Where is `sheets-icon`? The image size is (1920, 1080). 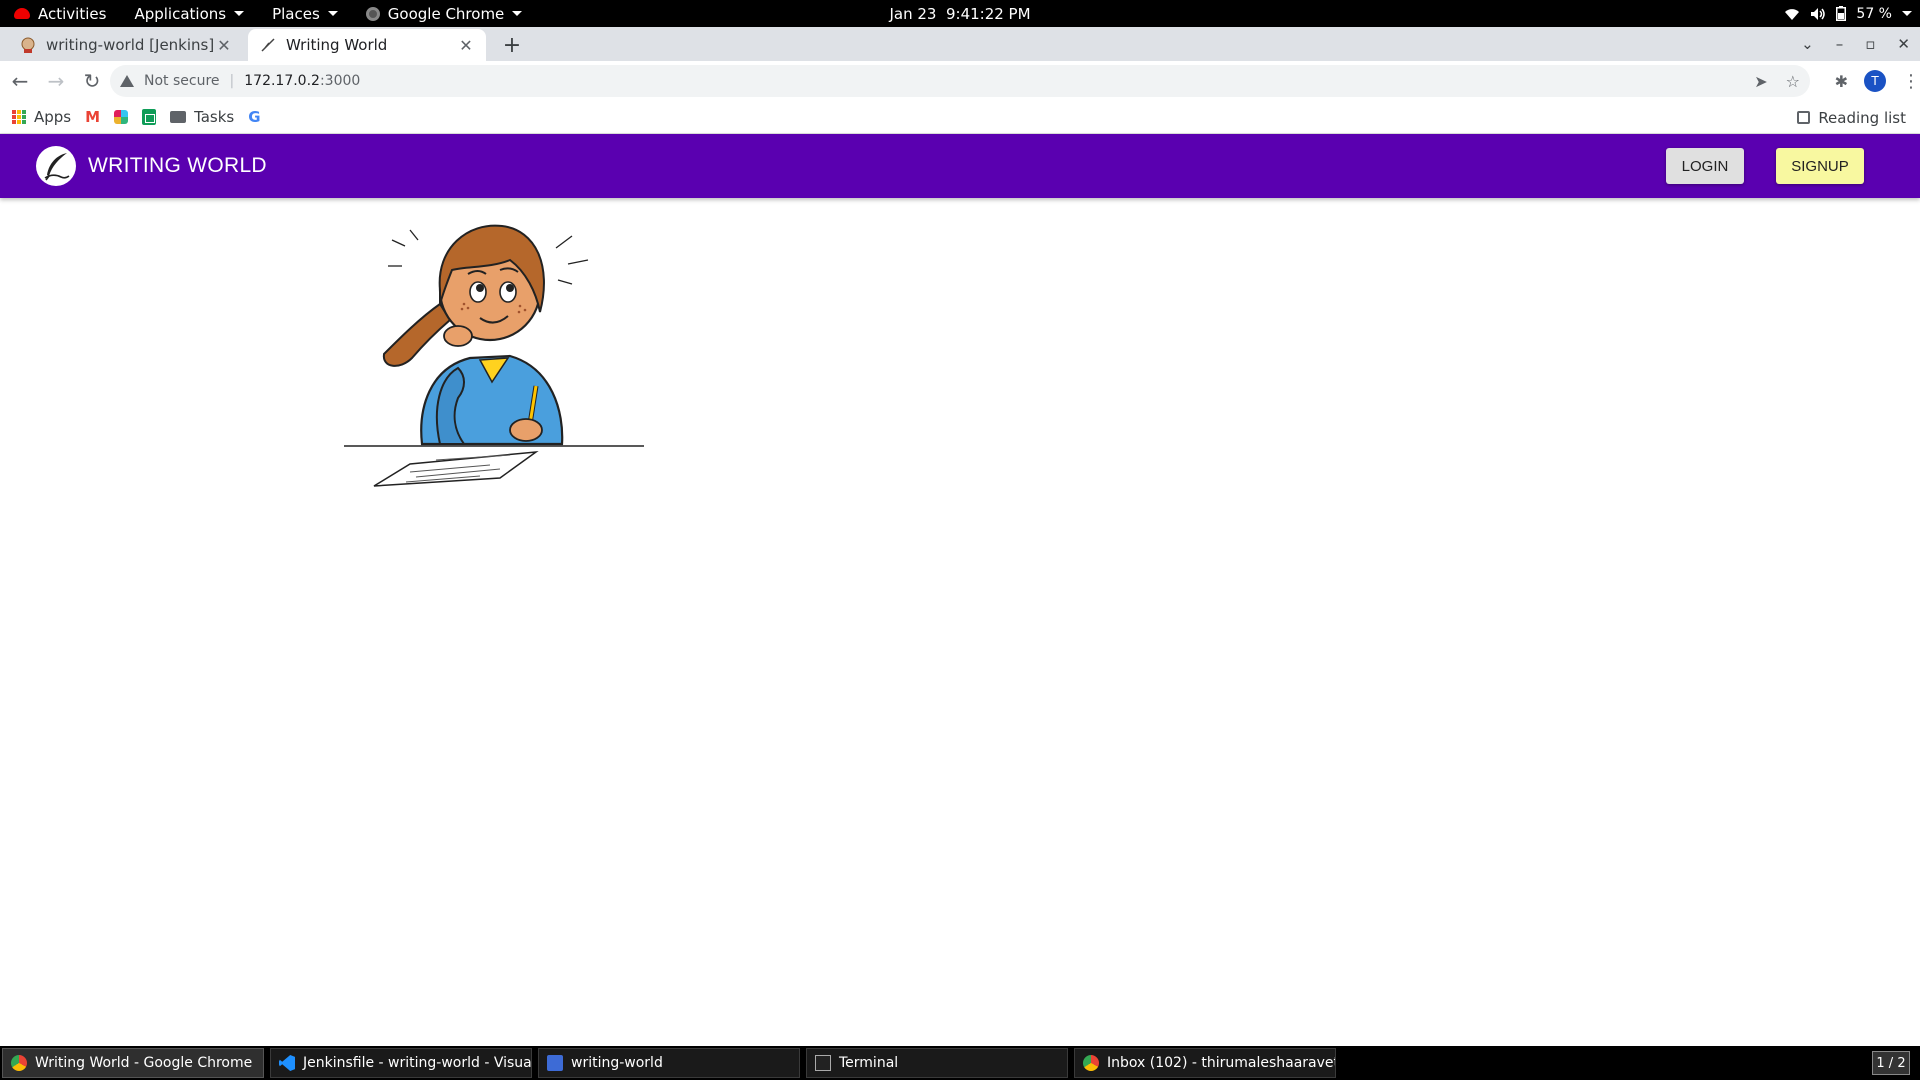 sheets-icon is located at coordinates (149, 117).